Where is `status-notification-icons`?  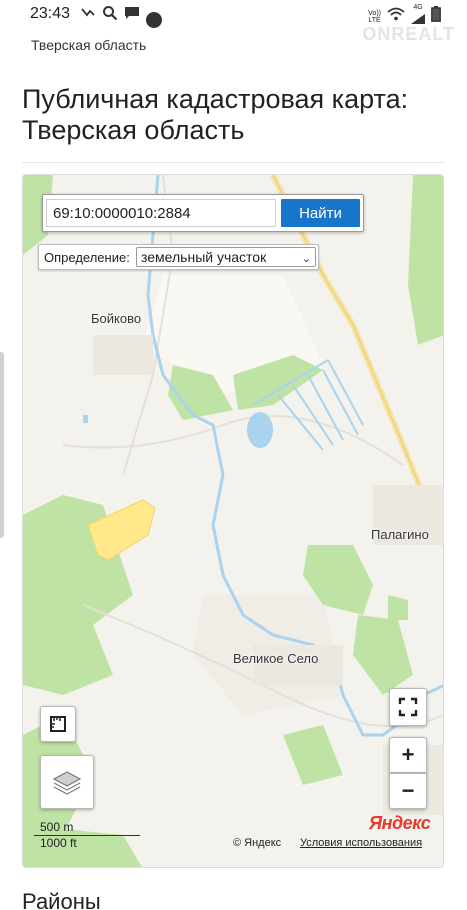 status-notification-icons is located at coordinates (121, 16).